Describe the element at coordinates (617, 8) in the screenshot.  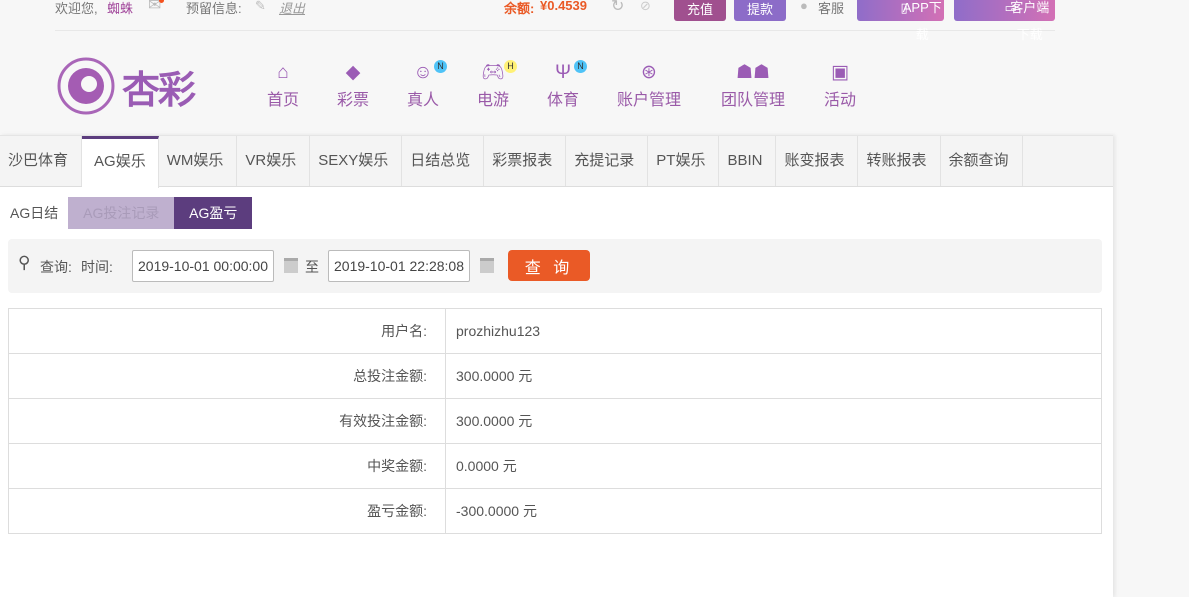
I see `refresh-icon: ↻` at that location.